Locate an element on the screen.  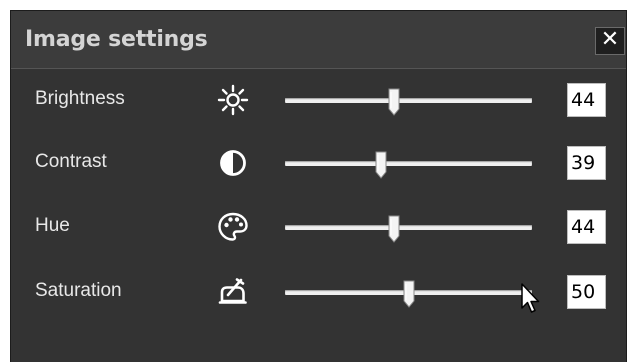
contrast-value-field: 39 is located at coordinates (586, 163).